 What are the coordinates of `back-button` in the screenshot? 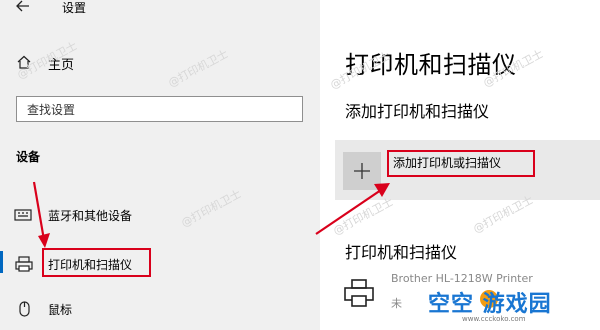 It's located at (23, 7).